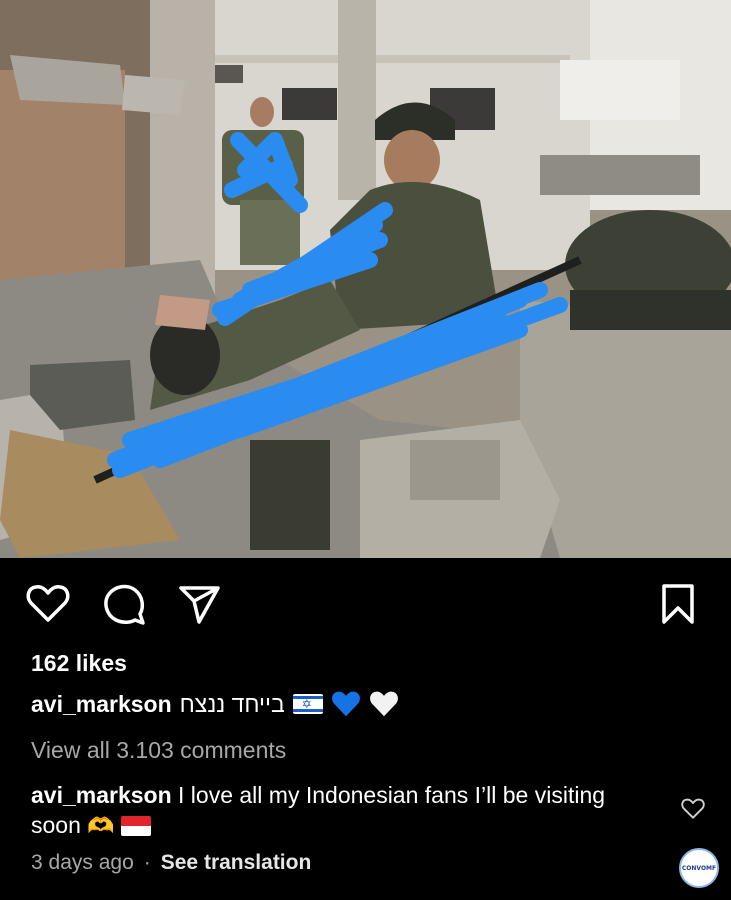 This screenshot has width=731, height=900. I want to click on see-translation-link: See translation, so click(236, 863).